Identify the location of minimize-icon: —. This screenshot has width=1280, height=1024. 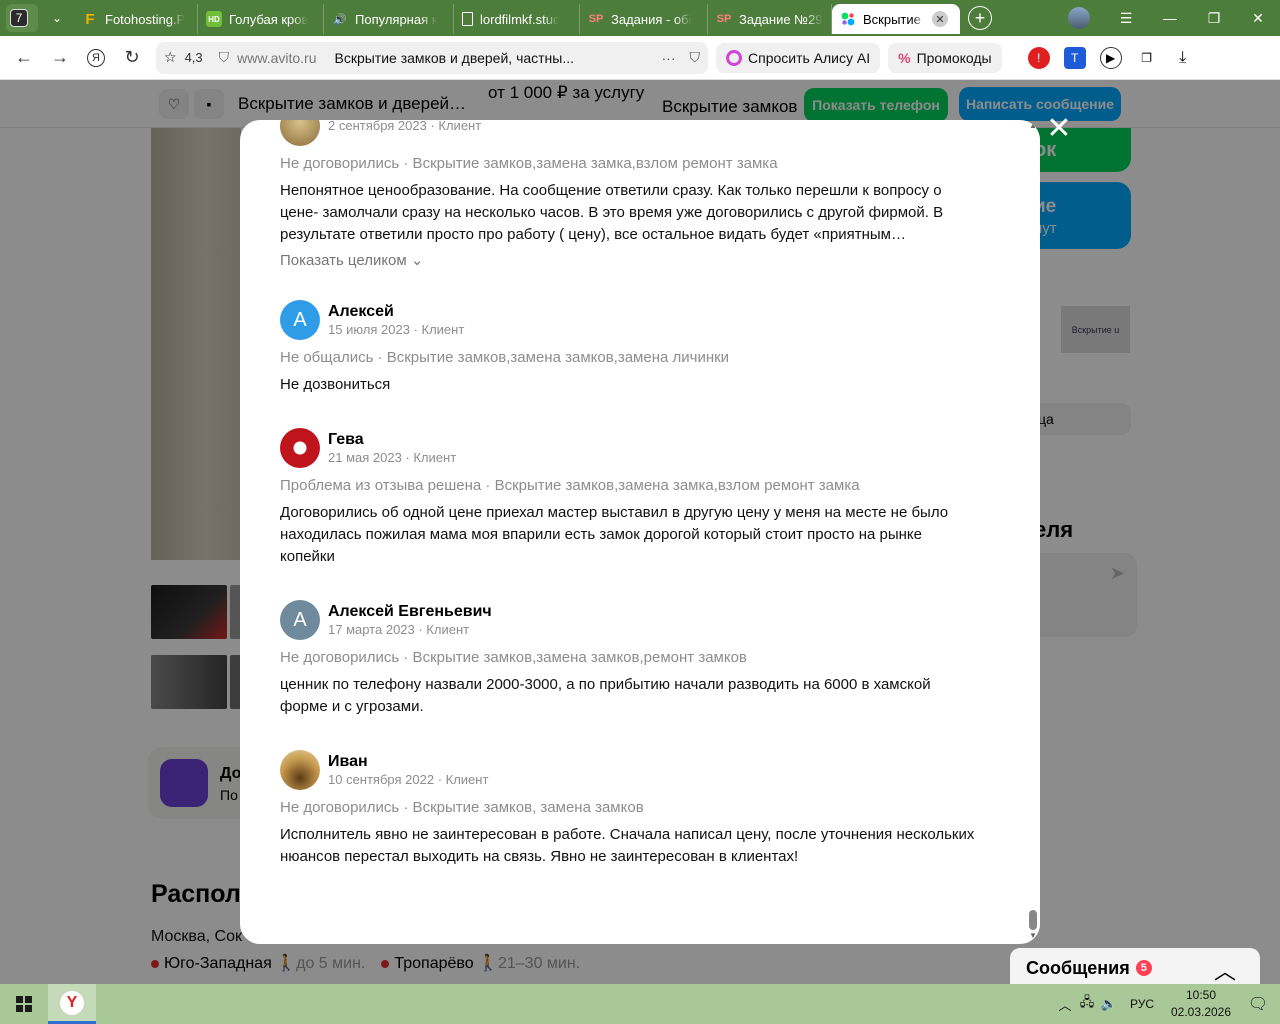
(1170, 18).